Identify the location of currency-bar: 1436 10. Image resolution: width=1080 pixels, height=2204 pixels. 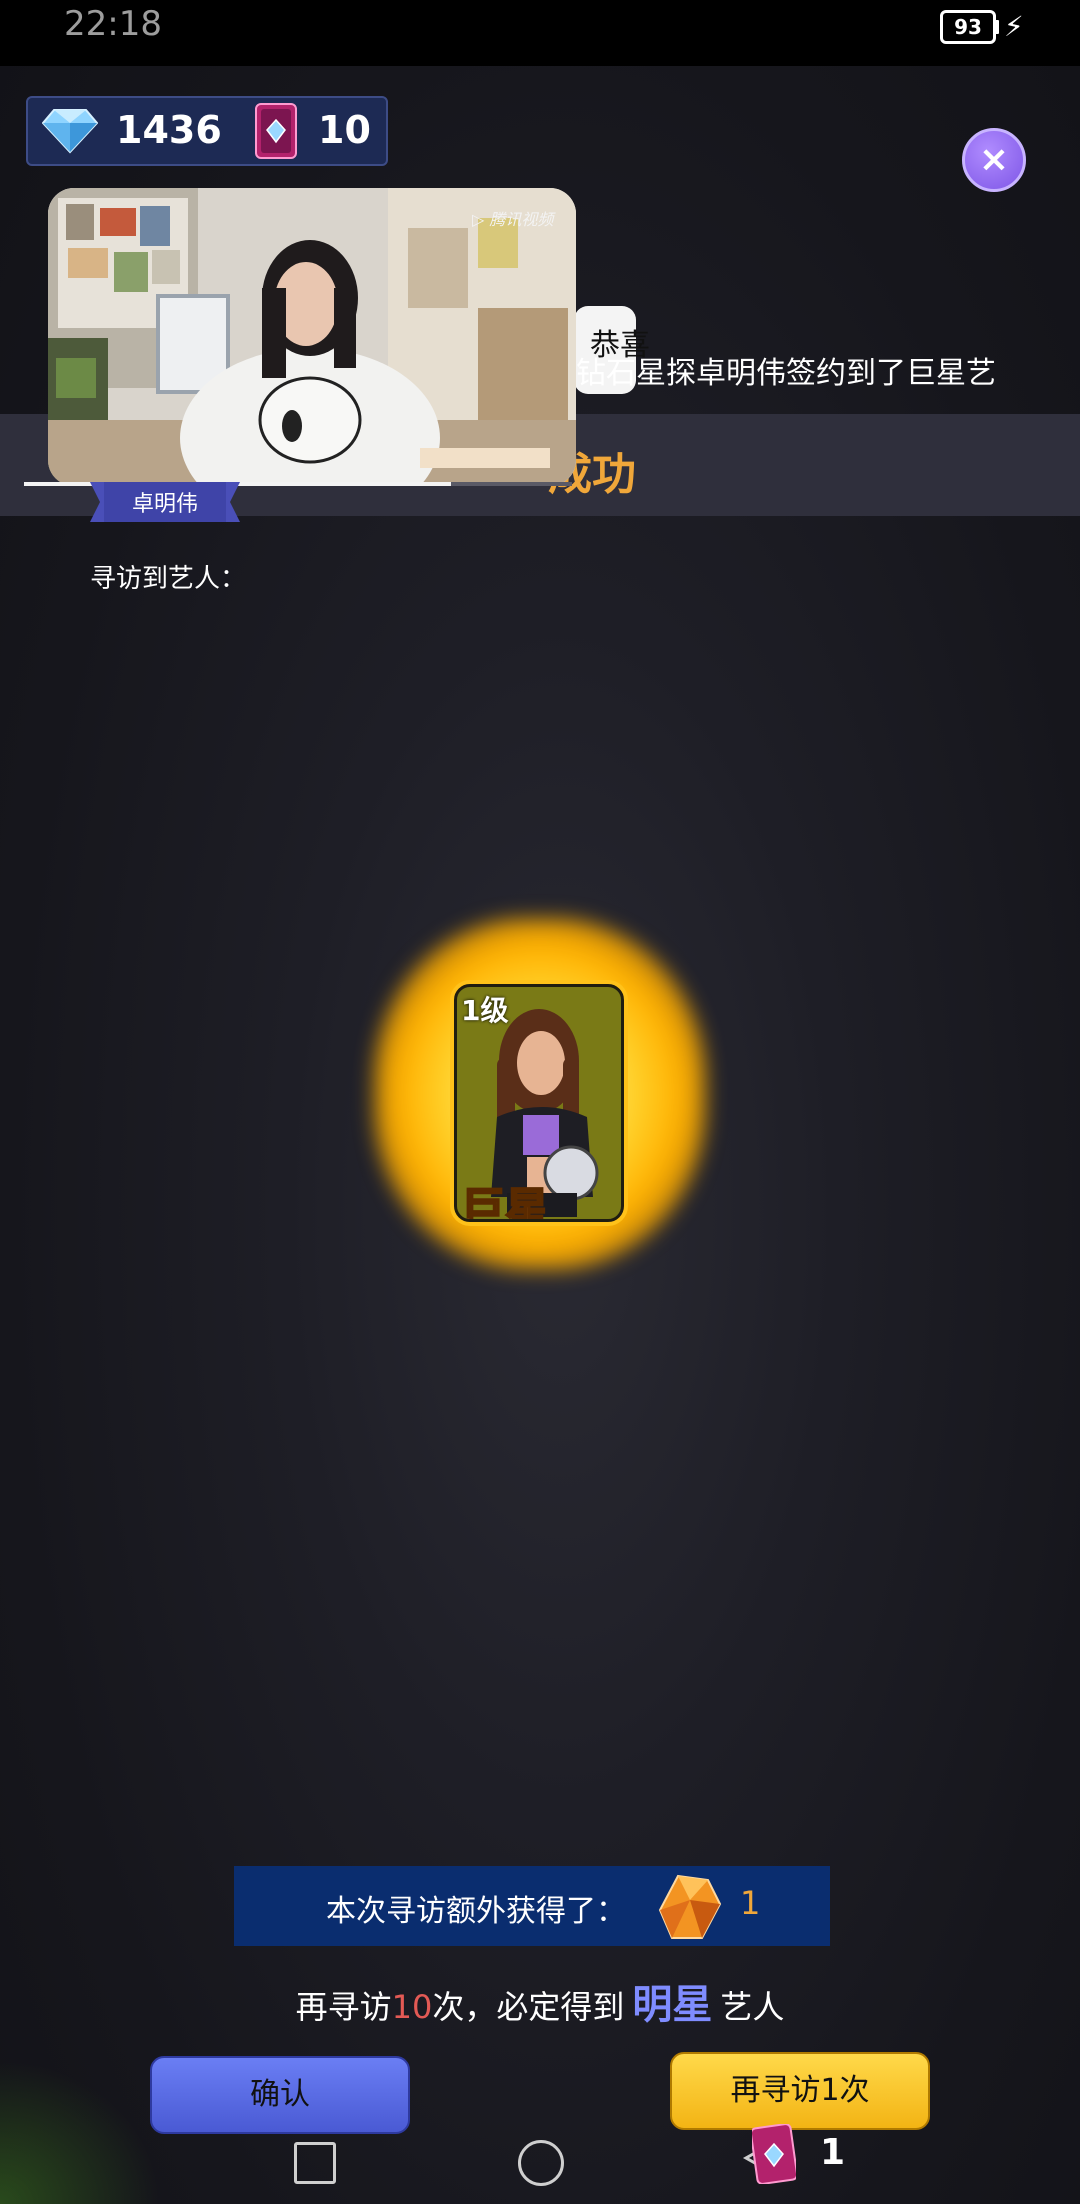
(207, 131).